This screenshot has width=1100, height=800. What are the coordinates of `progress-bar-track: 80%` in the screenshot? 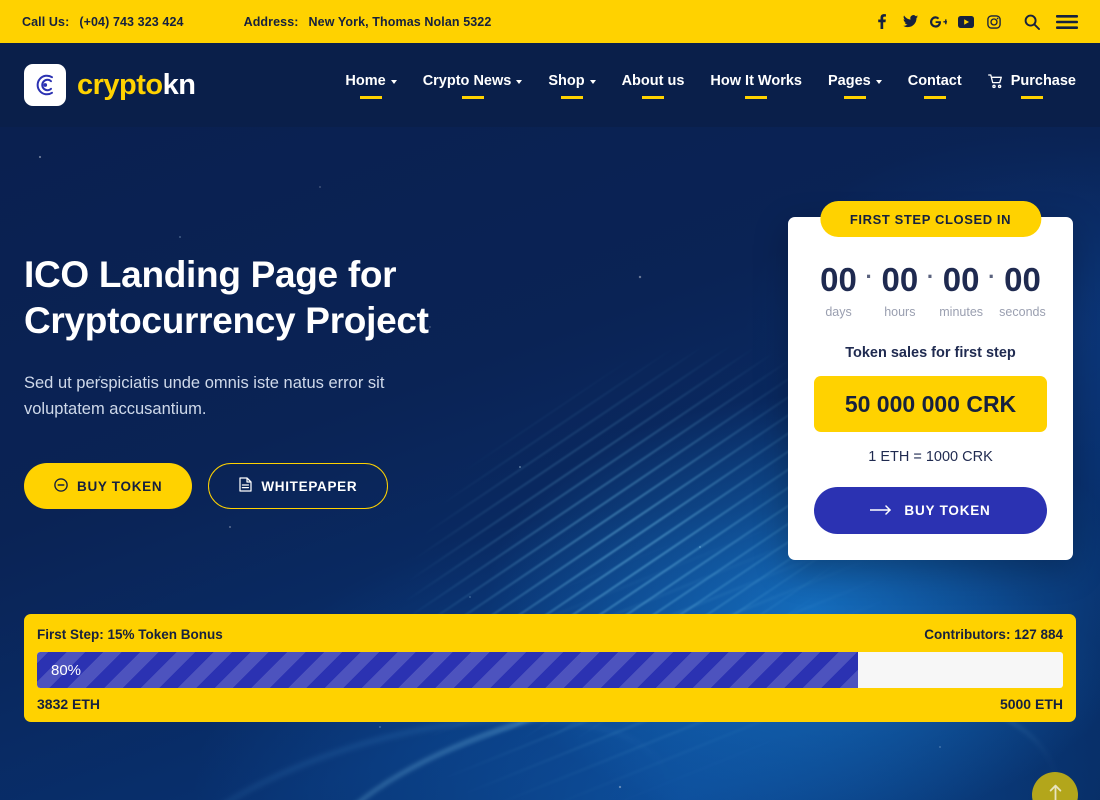 It's located at (550, 670).